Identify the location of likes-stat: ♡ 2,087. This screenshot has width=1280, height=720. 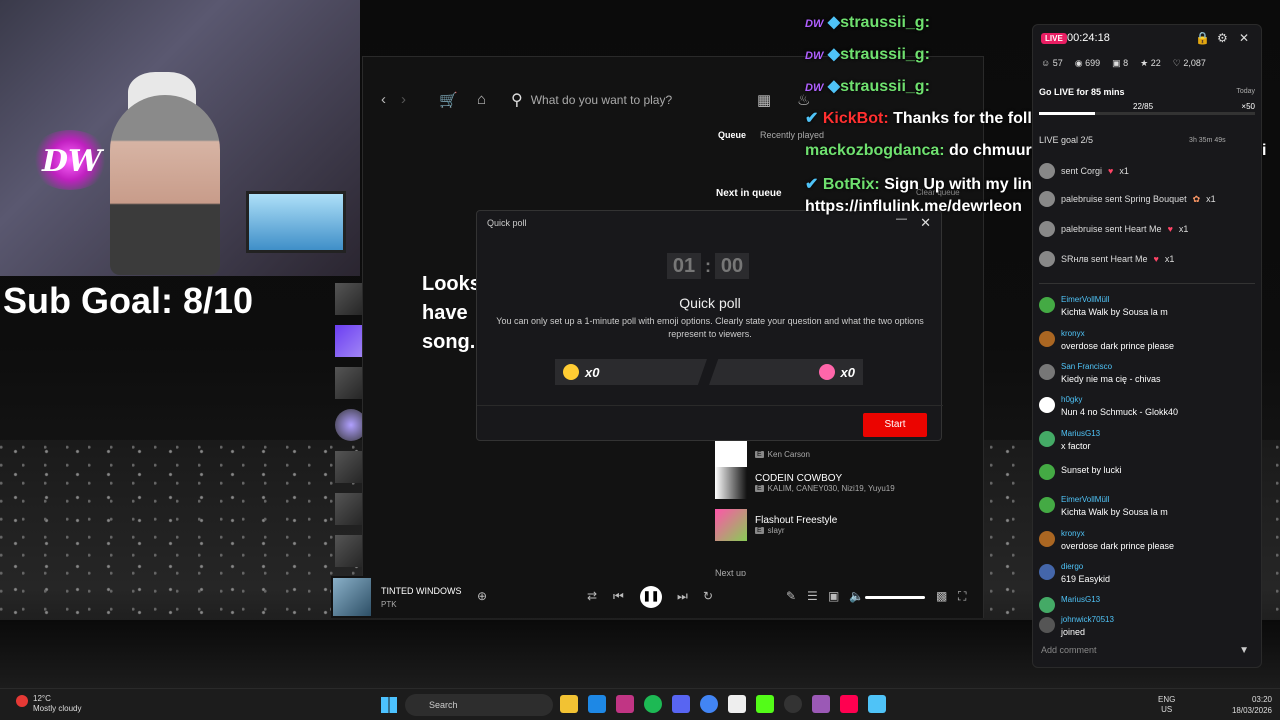
(1189, 63).